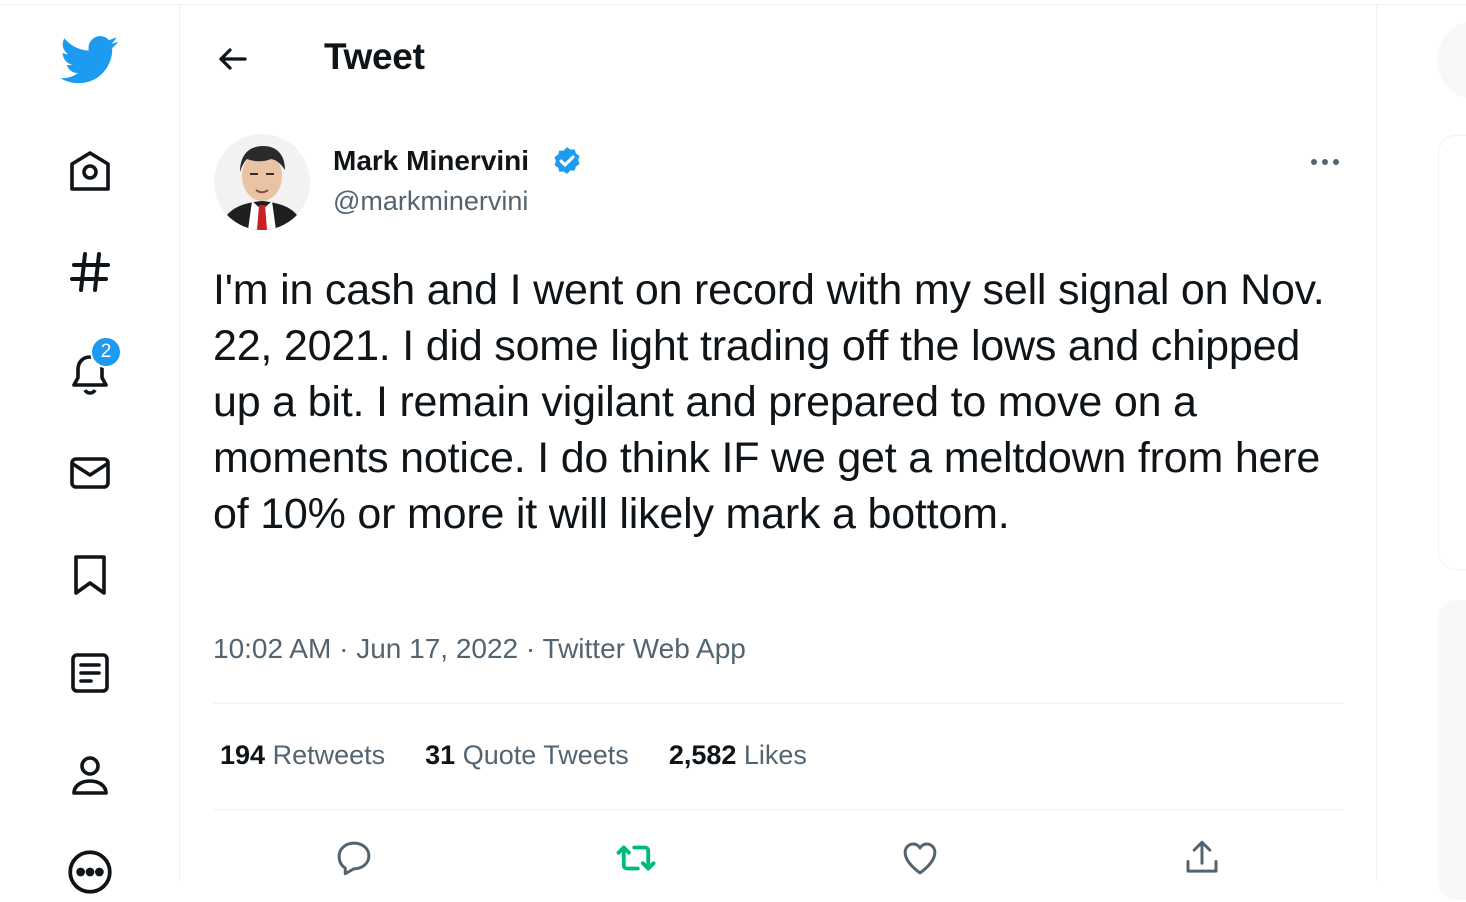 The image size is (1466, 902). What do you see at coordinates (1325, 162) in the screenshot?
I see `more-dots-icon` at bounding box center [1325, 162].